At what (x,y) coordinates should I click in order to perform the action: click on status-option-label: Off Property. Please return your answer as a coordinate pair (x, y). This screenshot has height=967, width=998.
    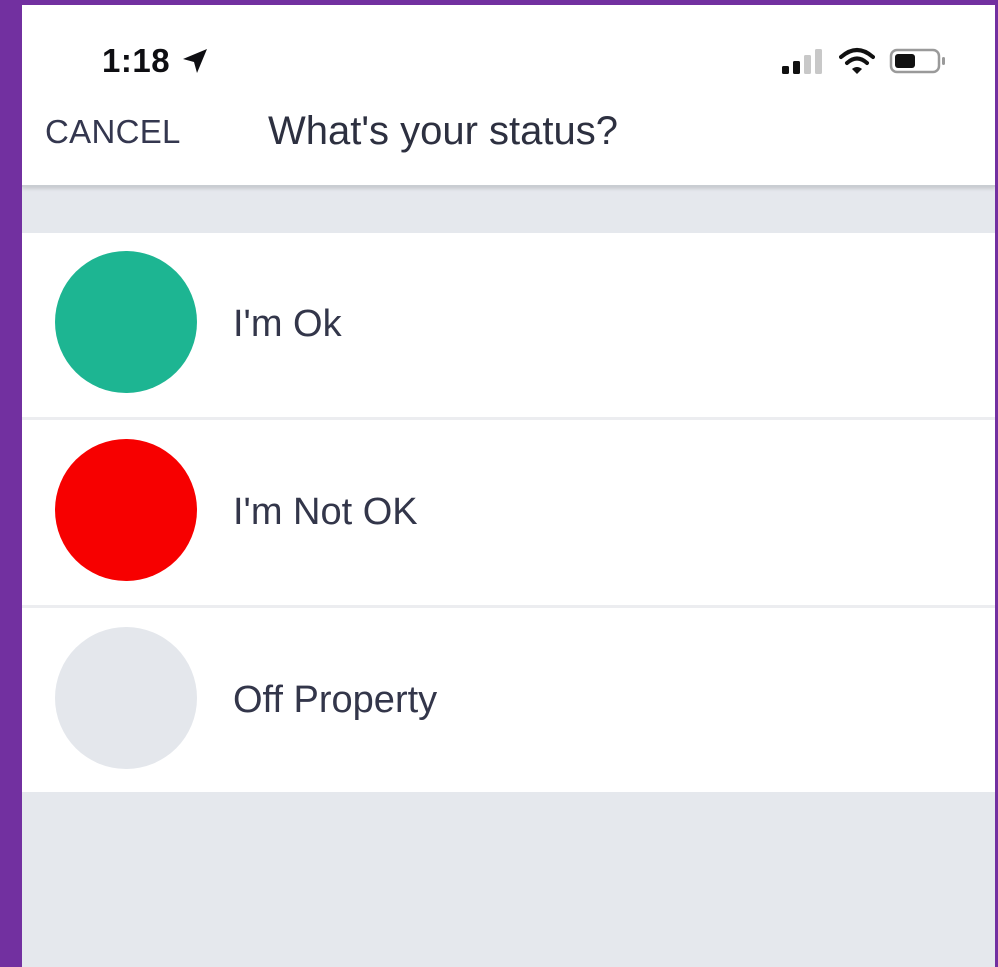
    Looking at the image, I should click on (335, 700).